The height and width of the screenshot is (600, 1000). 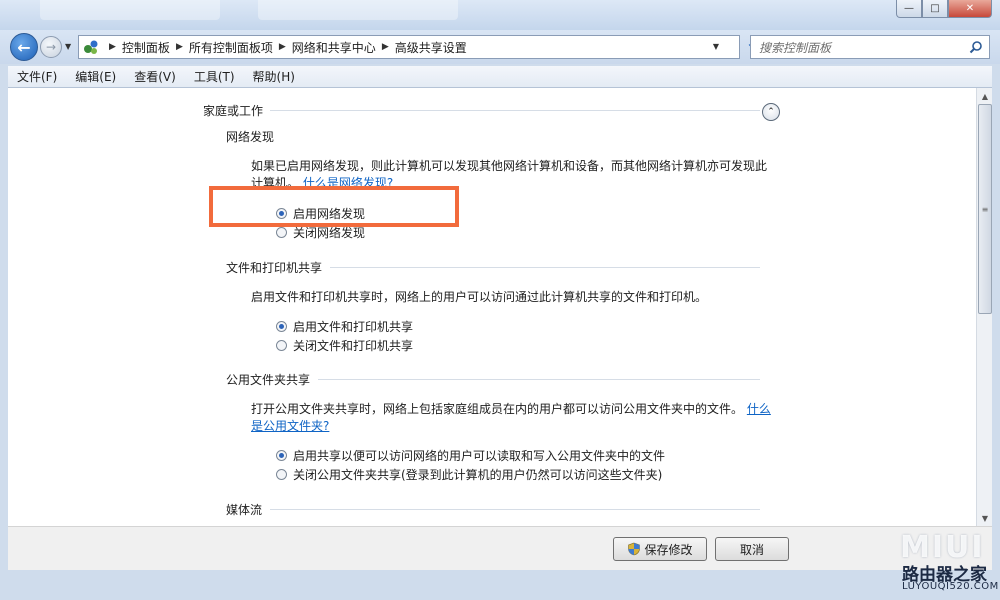 What do you see at coordinates (985, 518) in the screenshot?
I see `scroll-down-icon: ▼` at bounding box center [985, 518].